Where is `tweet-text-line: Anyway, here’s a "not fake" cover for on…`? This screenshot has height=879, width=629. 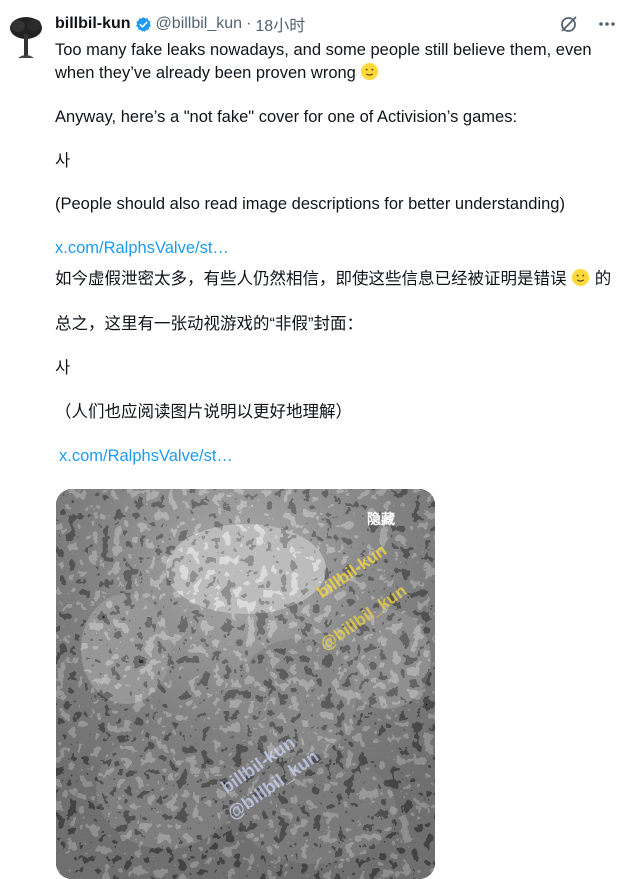
tweet-text-line: Anyway, here’s a "not fake" cover for on… is located at coordinates (286, 117).